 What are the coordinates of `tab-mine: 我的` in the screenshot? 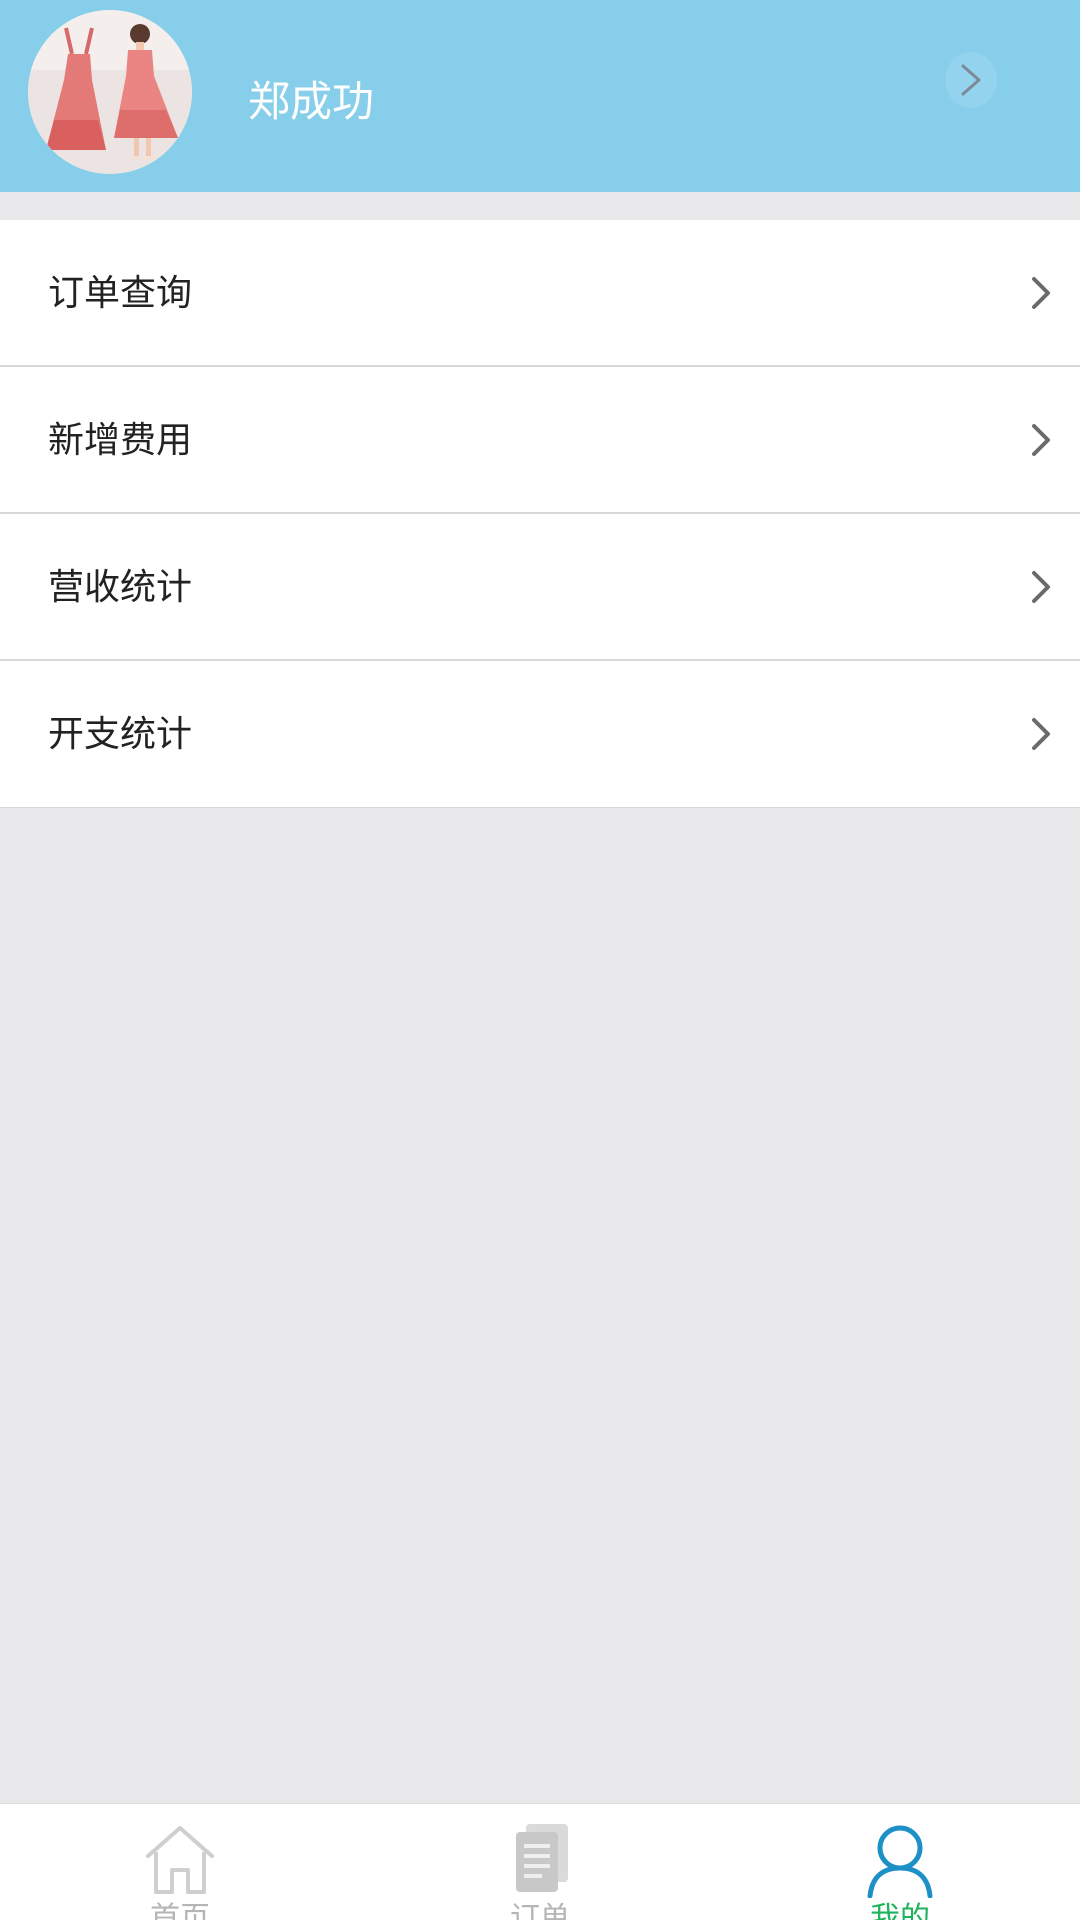 It's located at (900, 1862).